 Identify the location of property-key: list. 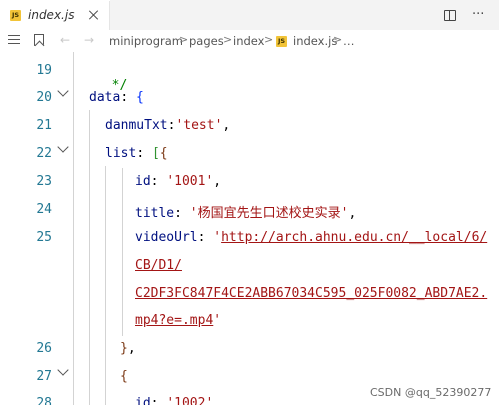
(121, 153).